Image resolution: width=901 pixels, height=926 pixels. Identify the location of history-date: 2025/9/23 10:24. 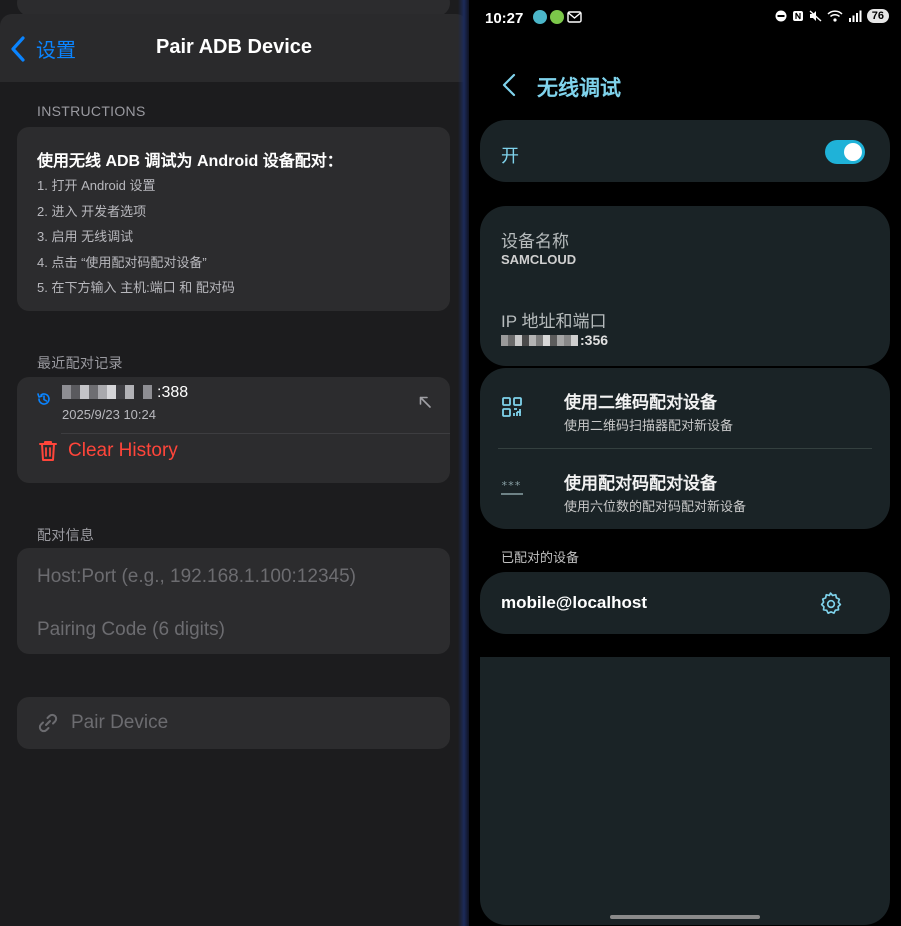
(109, 414).